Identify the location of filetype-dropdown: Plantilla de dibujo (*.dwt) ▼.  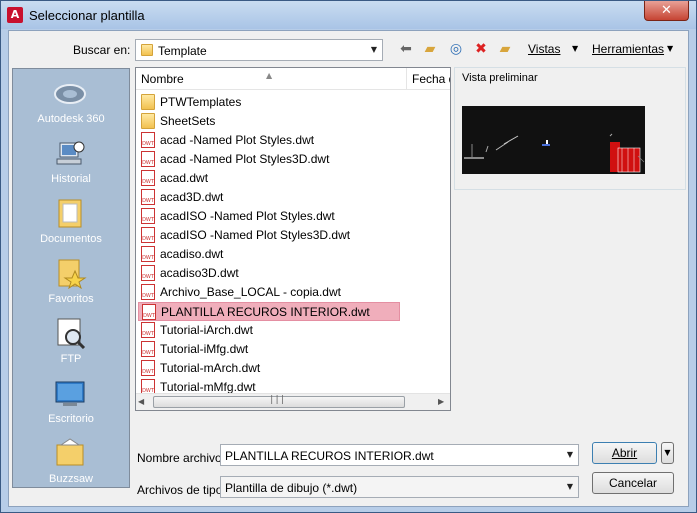
(399, 487).